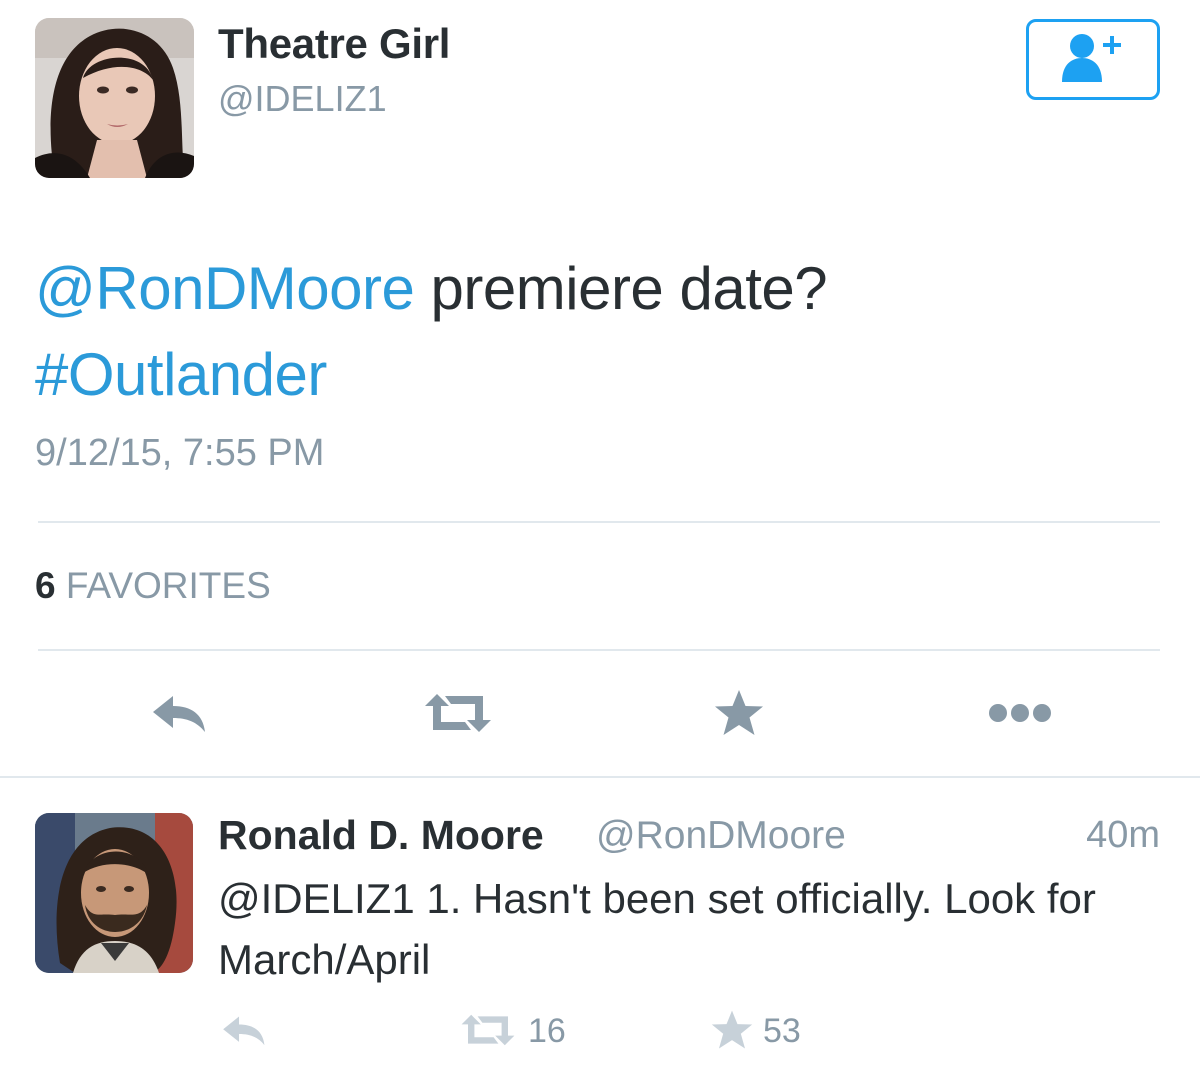  What do you see at coordinates (621, 288) in the screenshot?
I see `tweet-body: premiere date?` at bounding box center [621, 288].